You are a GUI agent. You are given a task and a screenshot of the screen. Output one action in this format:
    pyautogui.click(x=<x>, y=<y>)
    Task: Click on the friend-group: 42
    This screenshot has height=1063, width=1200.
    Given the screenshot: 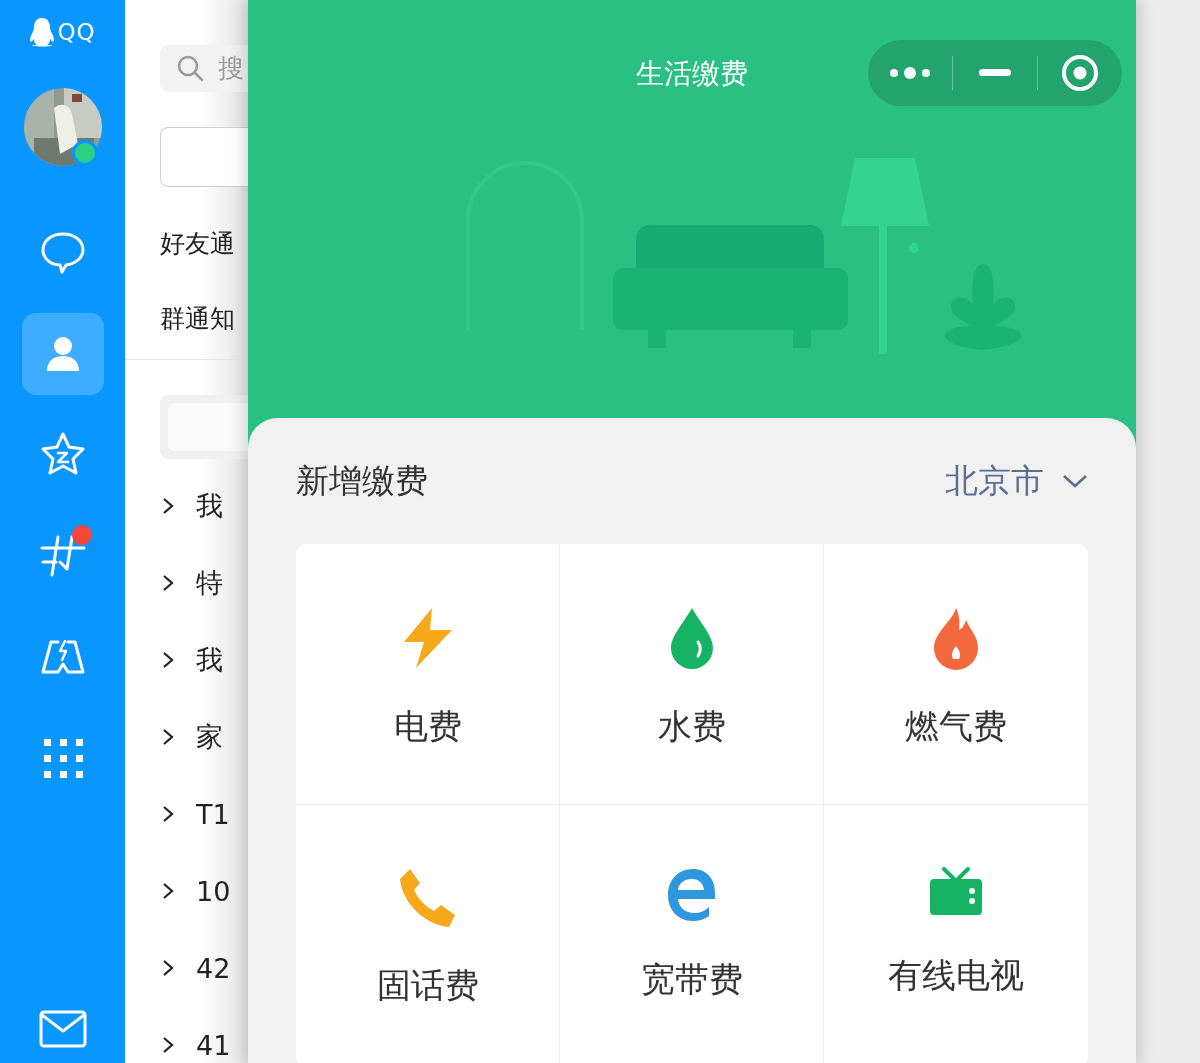 What is the action you would take?
    pyautogui.click(x=195, y=968)
    